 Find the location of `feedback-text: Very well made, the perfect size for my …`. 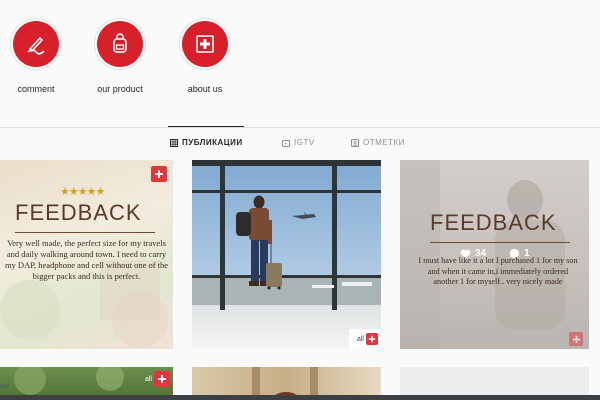

feedback-text: Very well made, the perfect size for my … is located at coordinates (86, 259).